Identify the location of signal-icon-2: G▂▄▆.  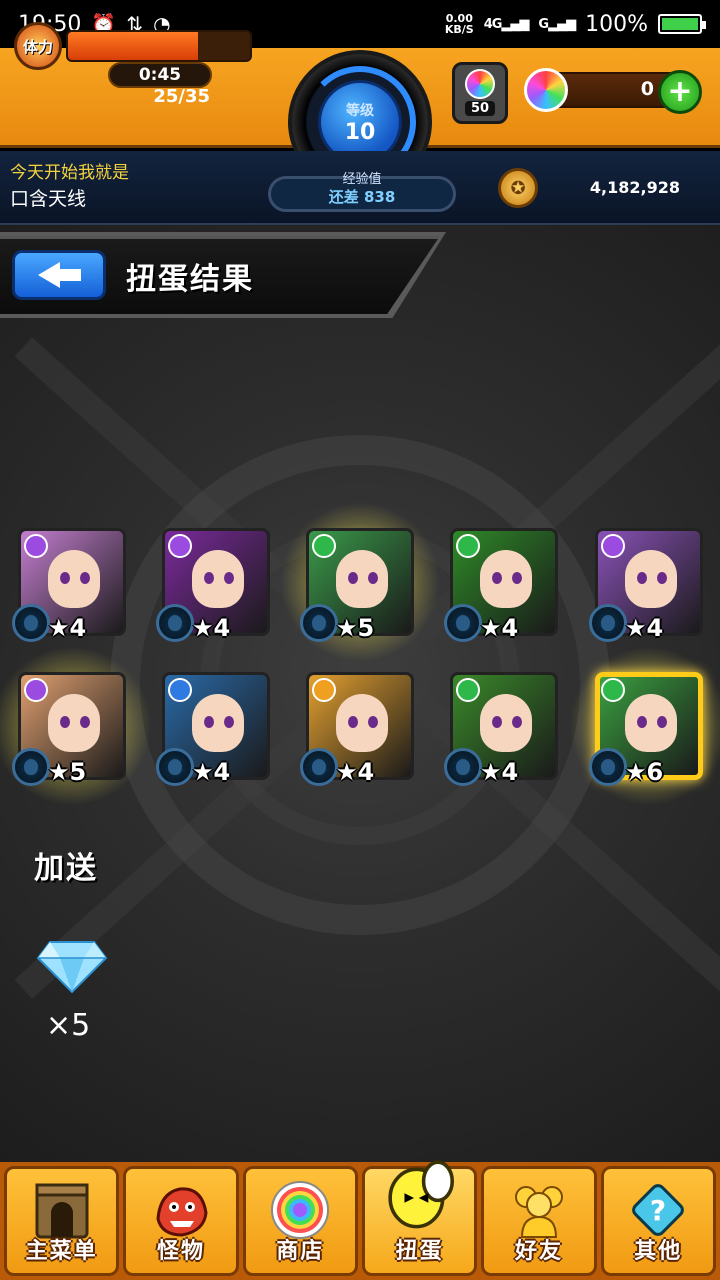
(557, 24).